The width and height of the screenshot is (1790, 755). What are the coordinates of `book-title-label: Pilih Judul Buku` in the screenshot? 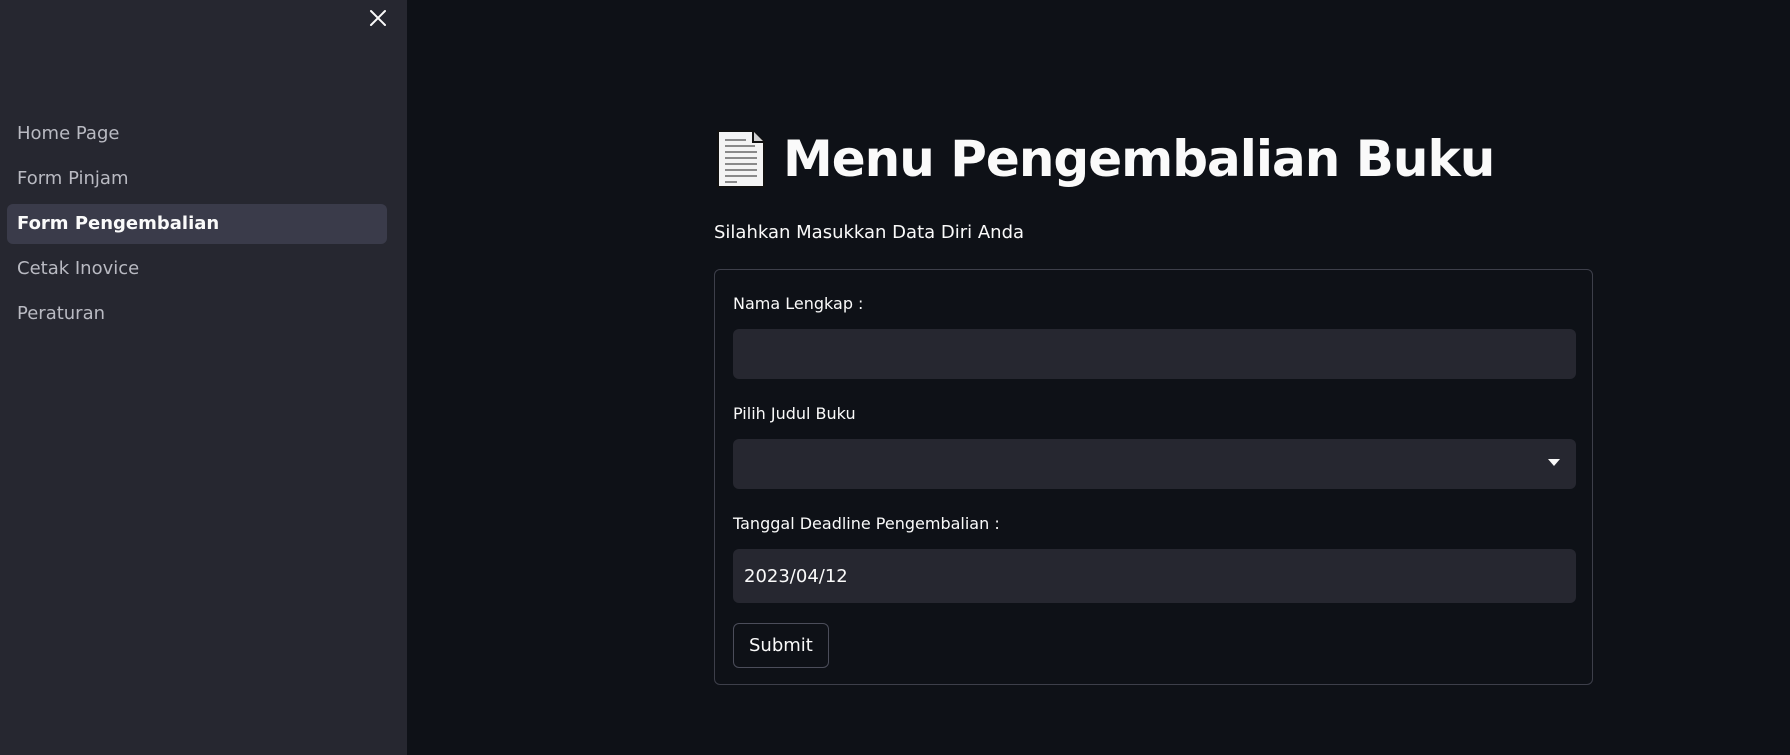 It's located at (794, 413).